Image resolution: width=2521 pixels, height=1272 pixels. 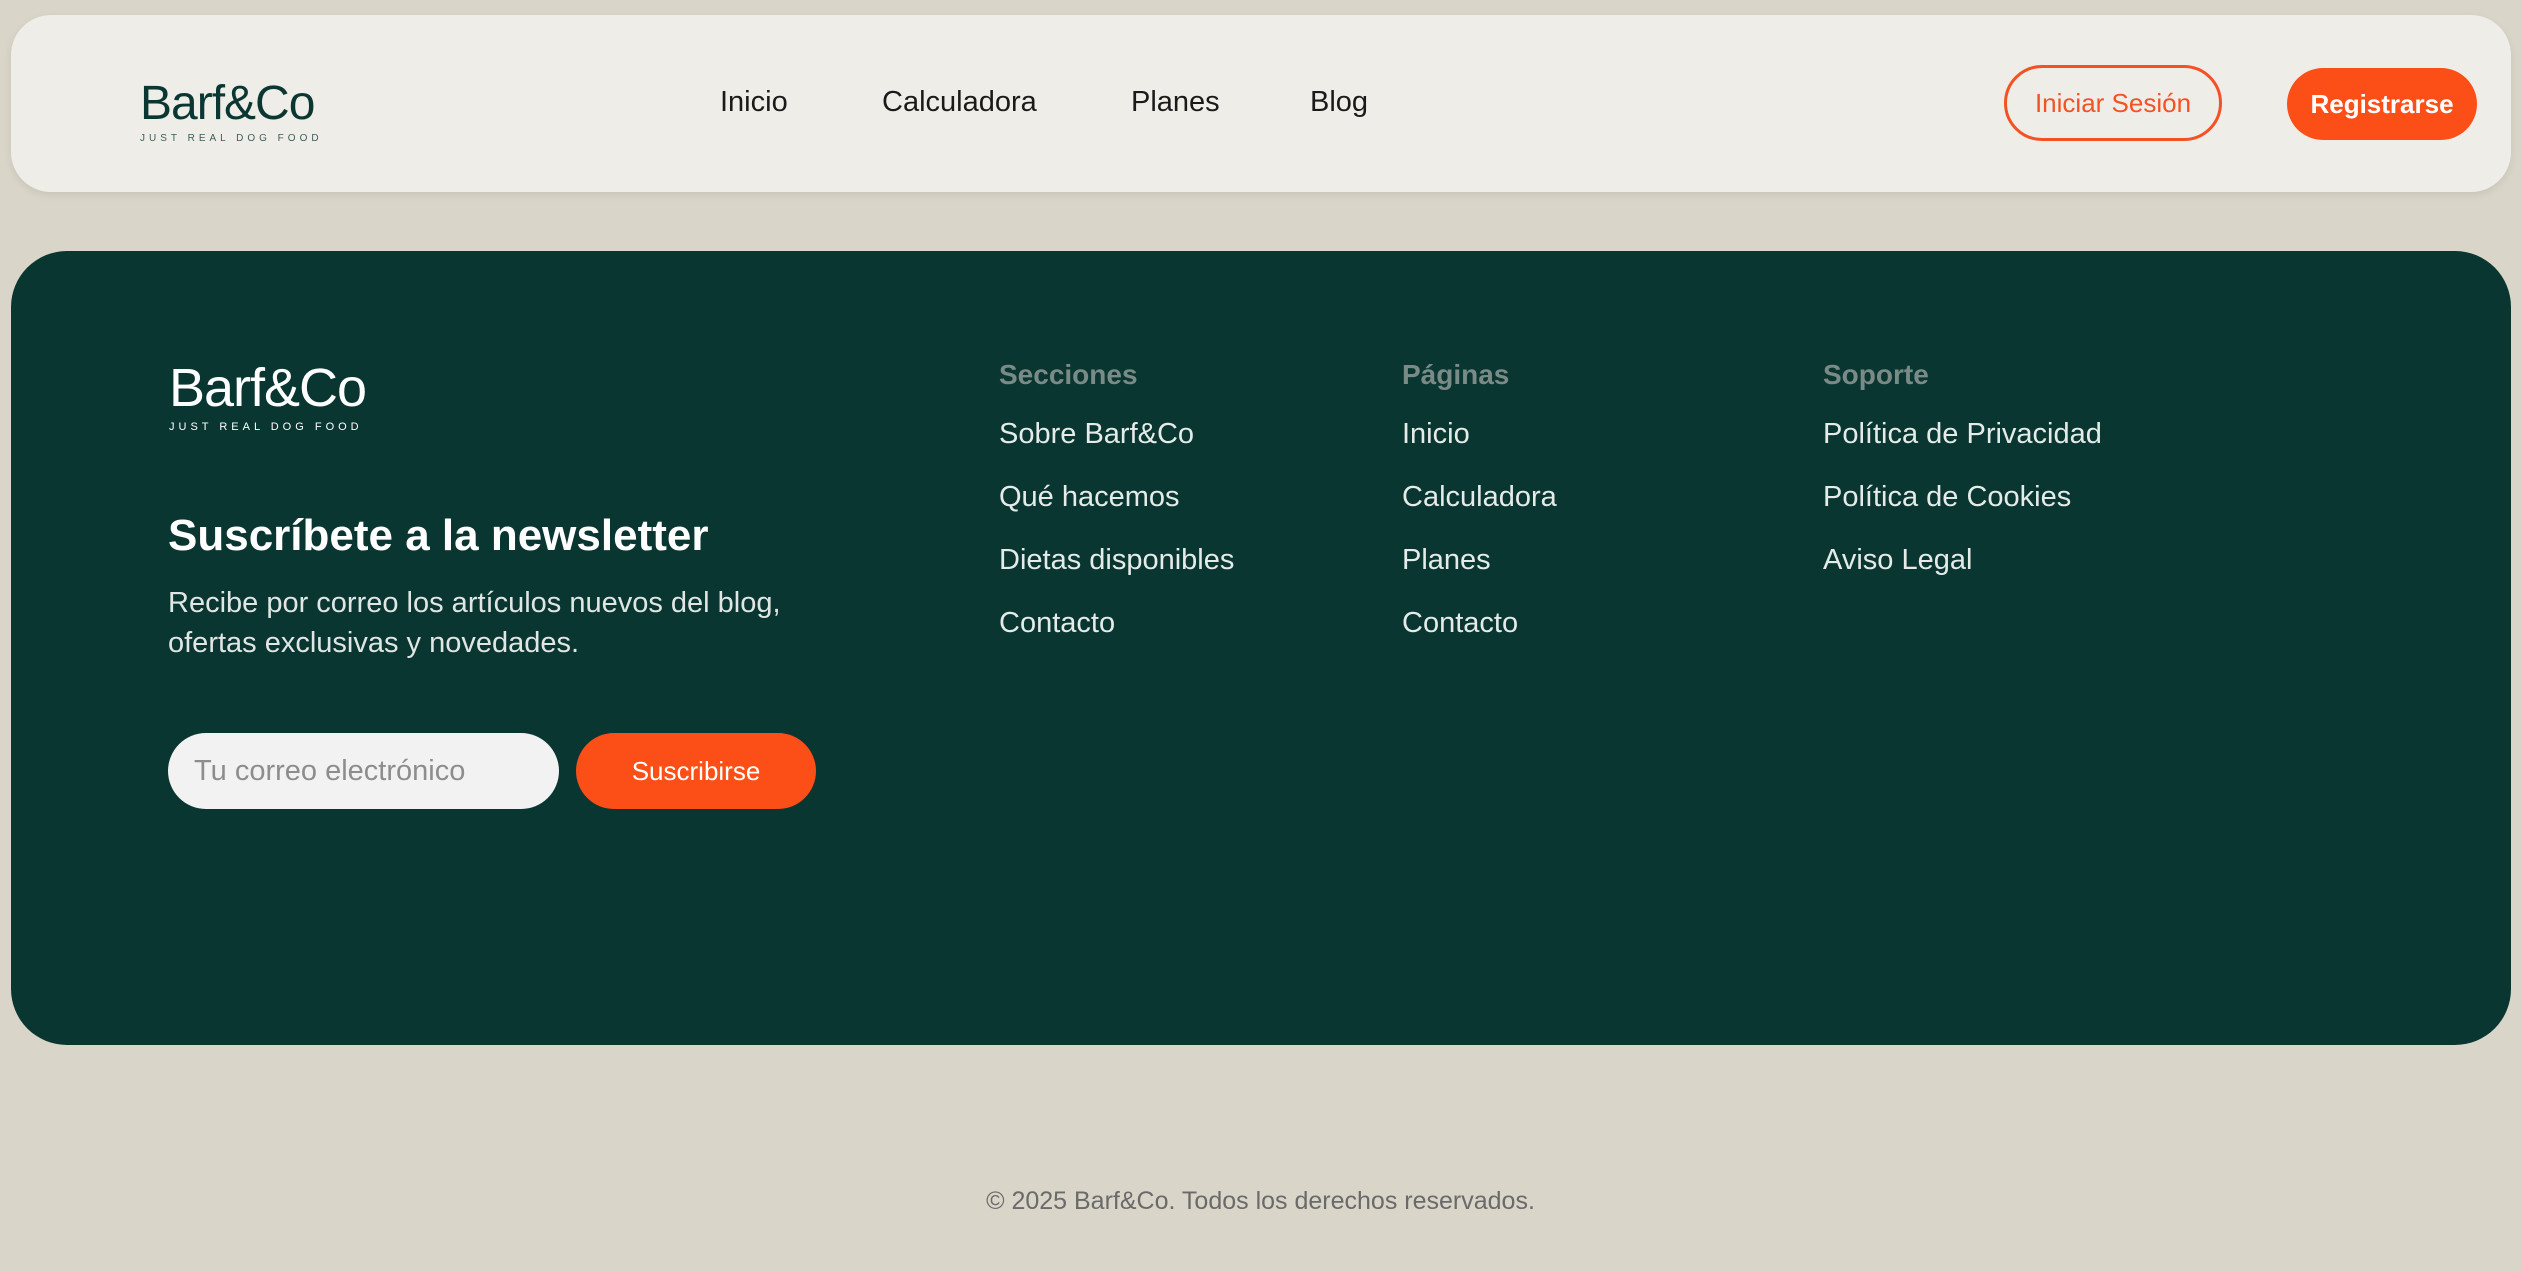 I want to click on login-button: Iniciar Sesión, so click(x=2113, y=103).